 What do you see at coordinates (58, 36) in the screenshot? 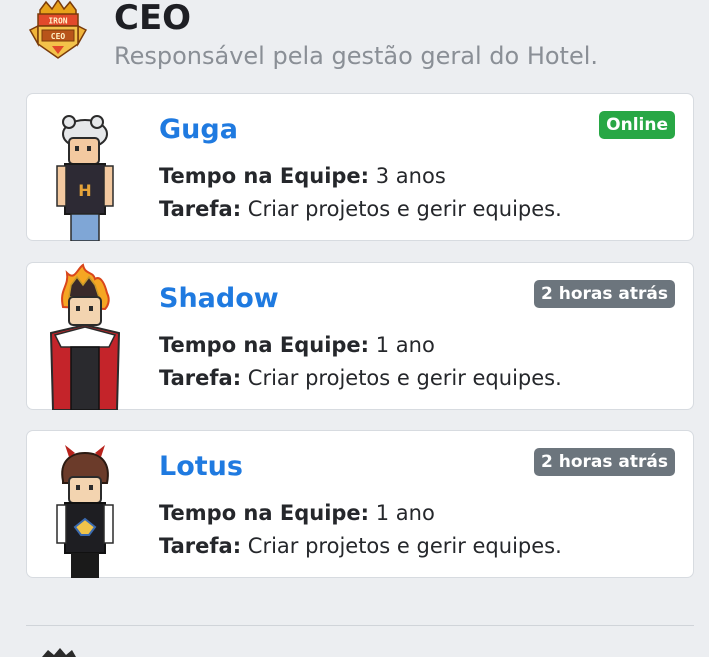
I see `svg-text: CEO` at bounding box center [58, 36].